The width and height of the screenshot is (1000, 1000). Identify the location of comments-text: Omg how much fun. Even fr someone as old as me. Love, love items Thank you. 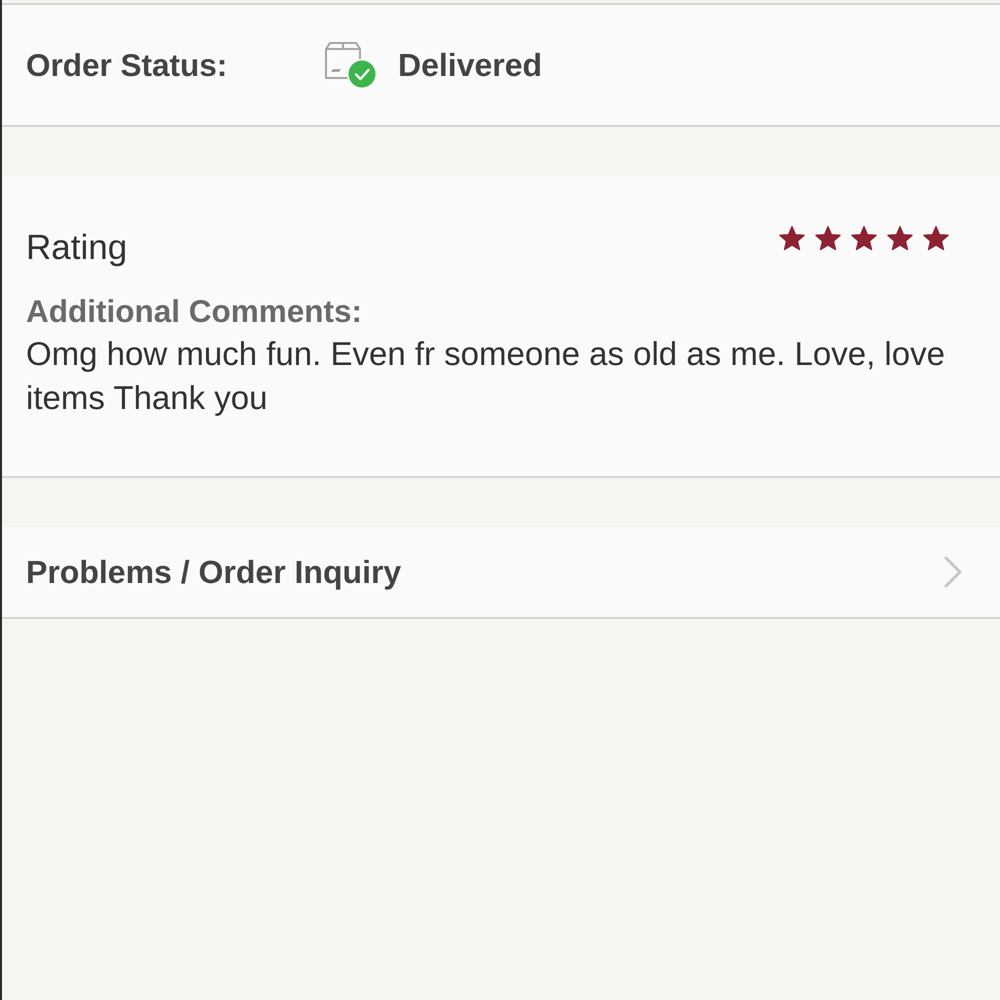
(486, 376).